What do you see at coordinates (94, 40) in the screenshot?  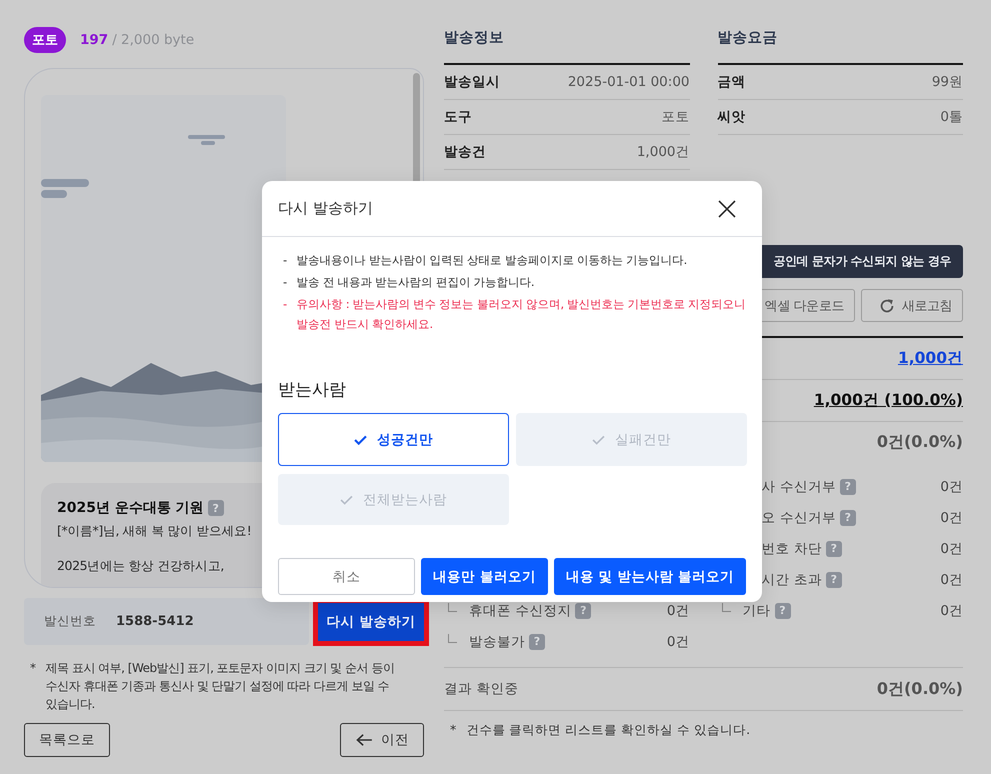 I see `byte-count: 197` at bounding box center [94, 40].